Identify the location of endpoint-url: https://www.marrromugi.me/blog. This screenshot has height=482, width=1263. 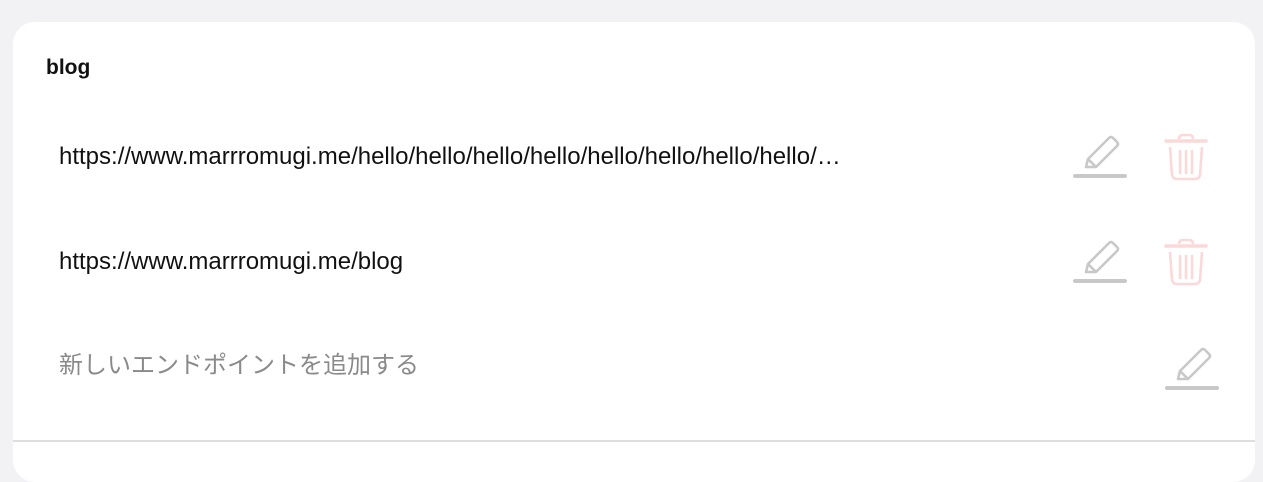
(231, 261).